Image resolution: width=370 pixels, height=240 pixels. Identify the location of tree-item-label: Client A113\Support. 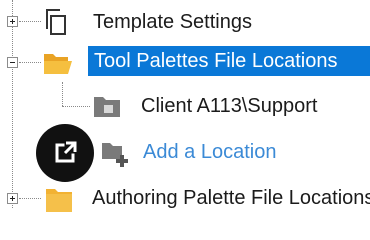
(229, 106).